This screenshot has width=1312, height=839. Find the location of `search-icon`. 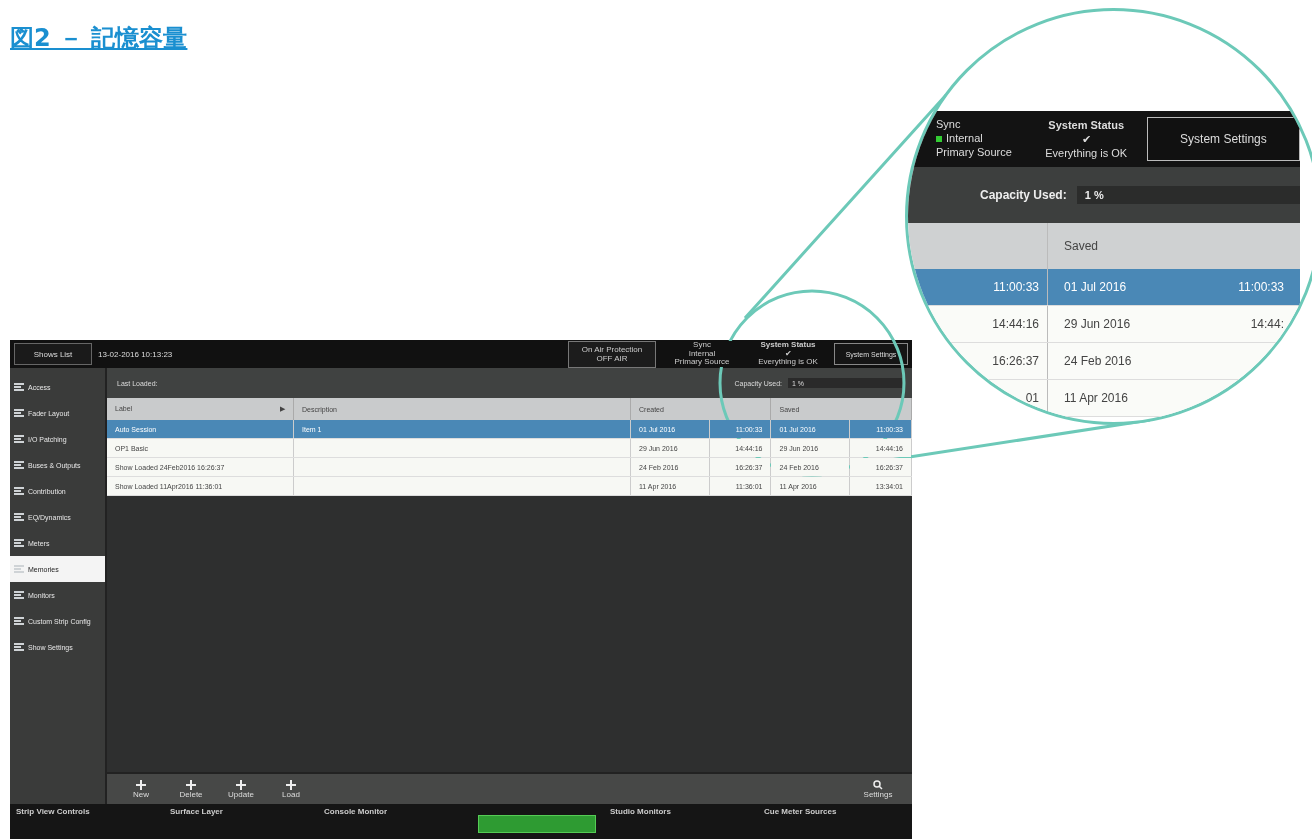

search-icon is located at coordinates (878, 784).